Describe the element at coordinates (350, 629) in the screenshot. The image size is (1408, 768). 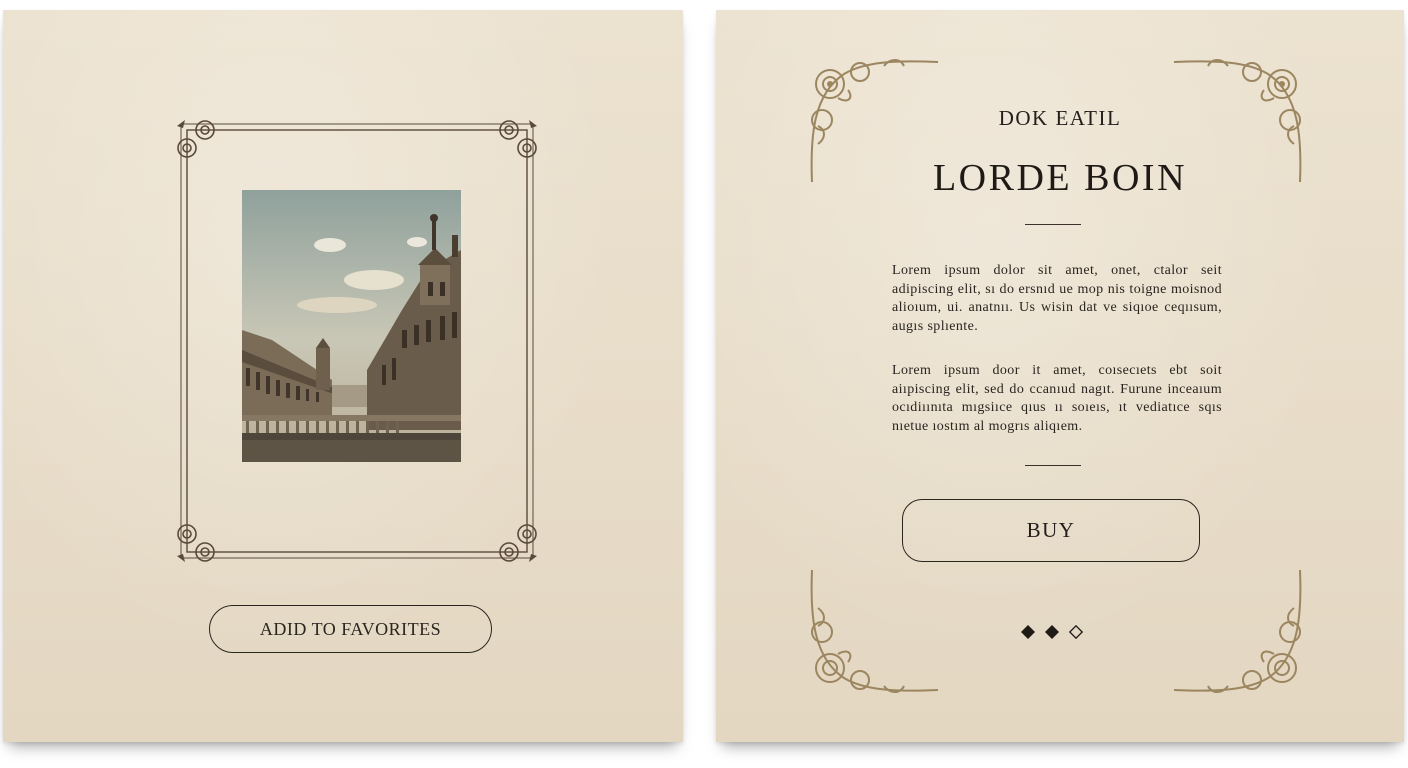
I see `add-to-favorites-button: ADID TO FAVORITES` at that location.